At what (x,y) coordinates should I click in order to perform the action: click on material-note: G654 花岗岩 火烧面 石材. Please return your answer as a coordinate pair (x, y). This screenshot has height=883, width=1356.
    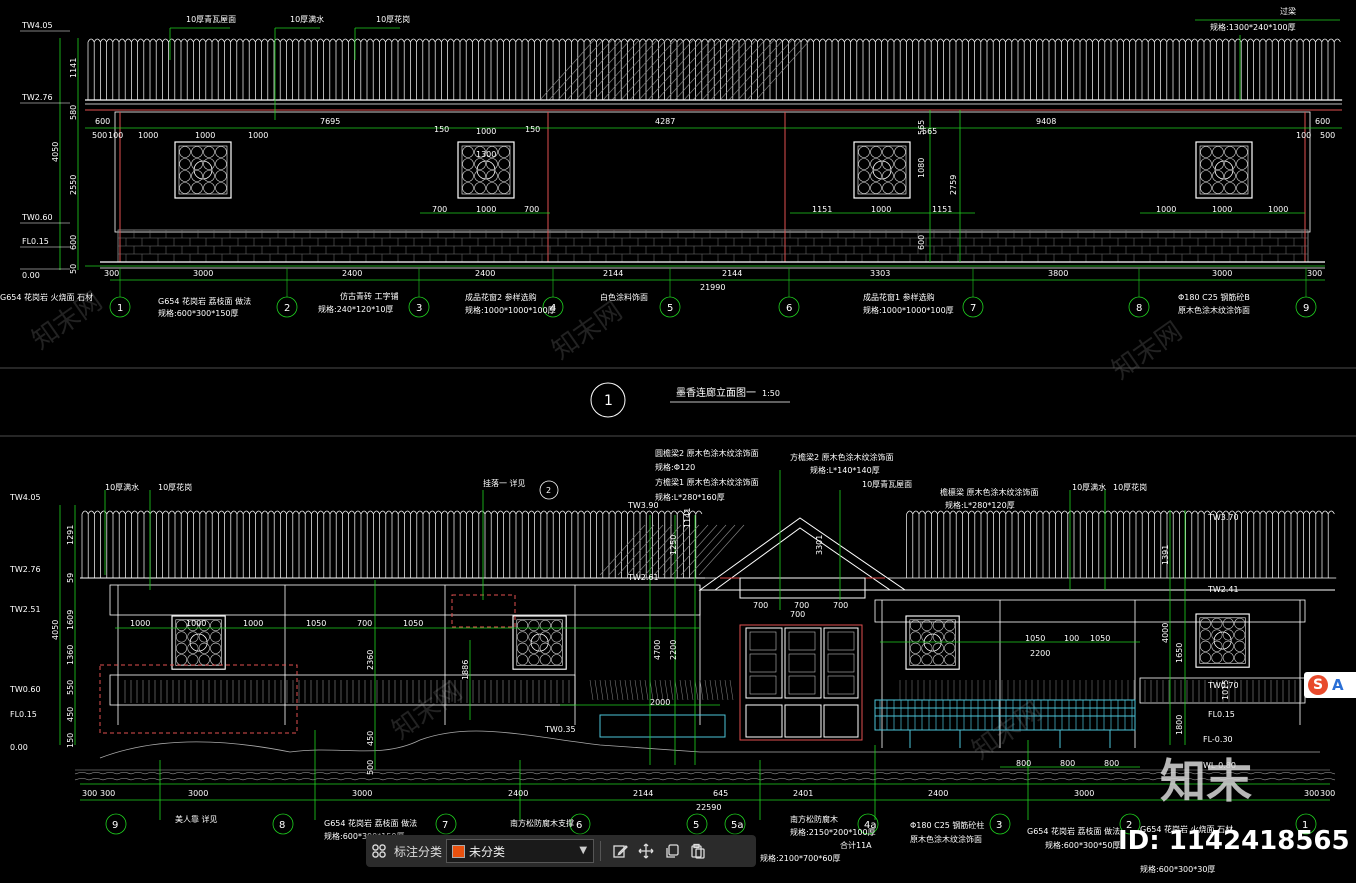
    Looking at the image, I should click on (46, 297).